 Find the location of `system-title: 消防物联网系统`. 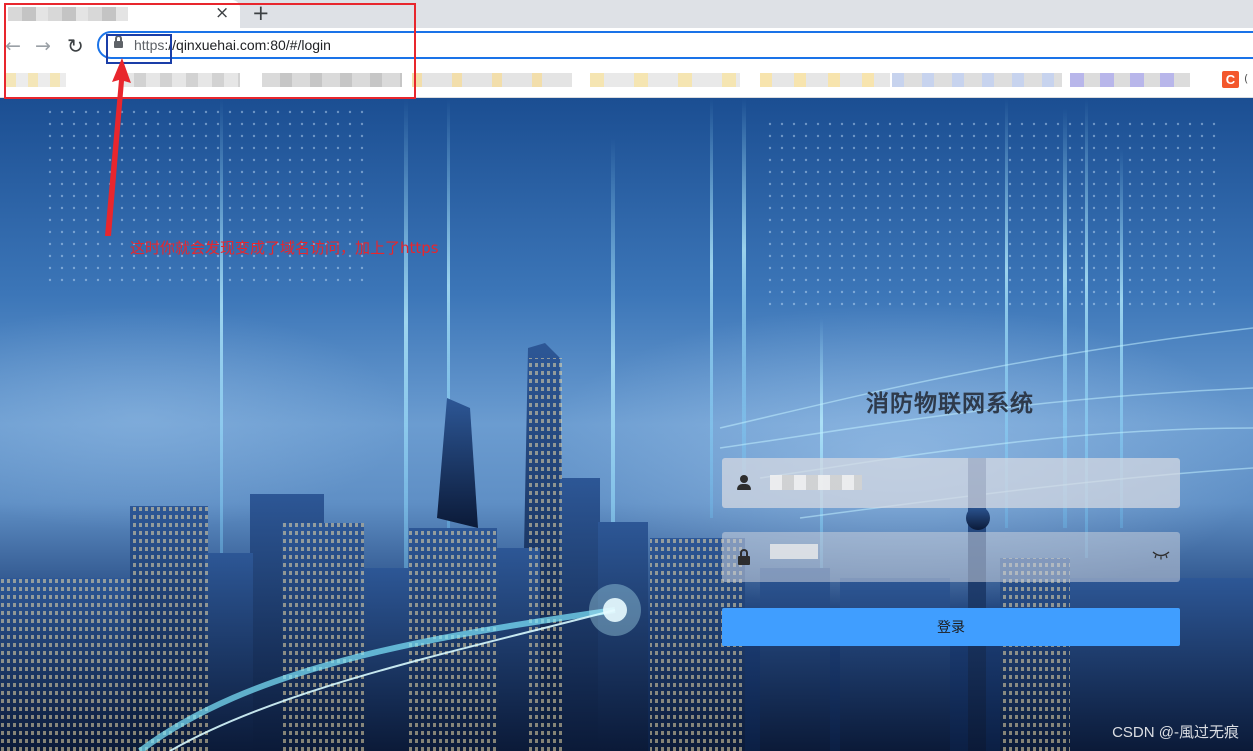

system-title: 消防物联网系统 is located at coordinates (950, 404).